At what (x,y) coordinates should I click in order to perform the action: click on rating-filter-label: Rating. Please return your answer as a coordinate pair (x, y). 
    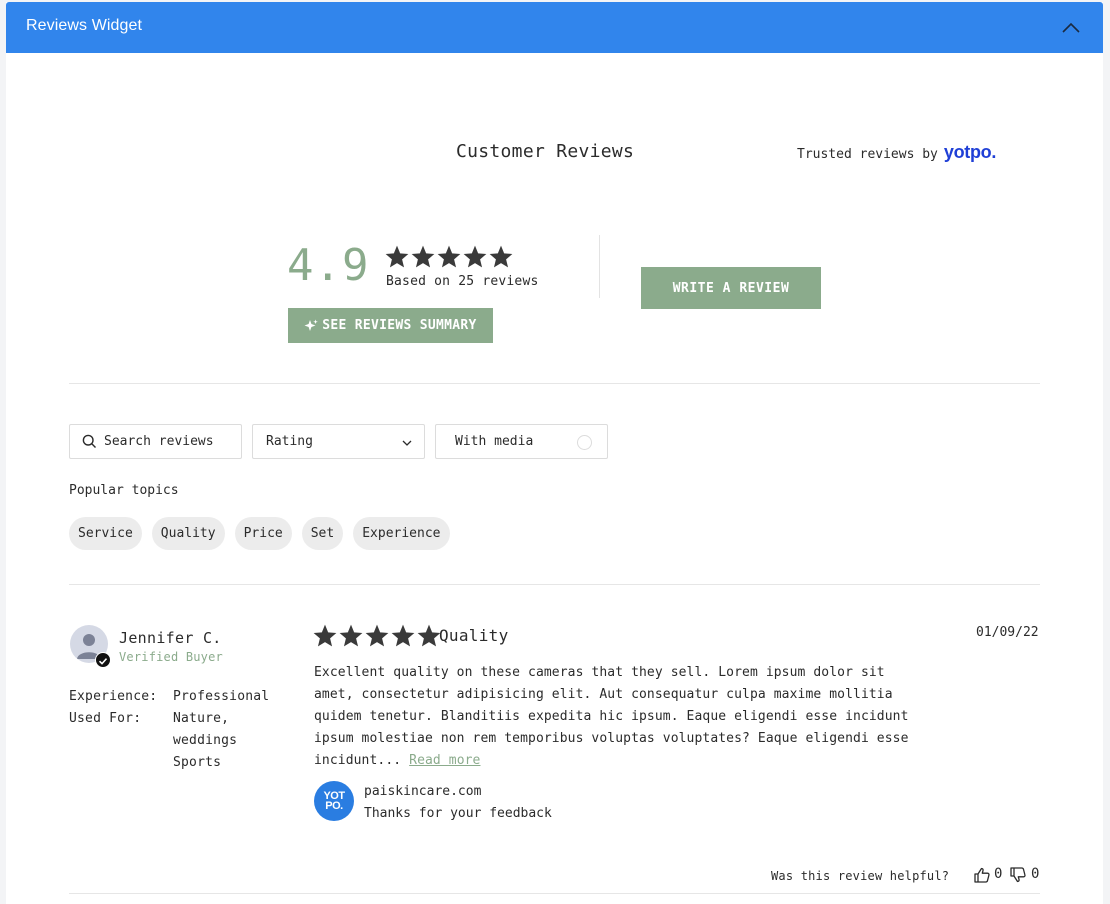
    Looking at the image, I should click on (289, 441).